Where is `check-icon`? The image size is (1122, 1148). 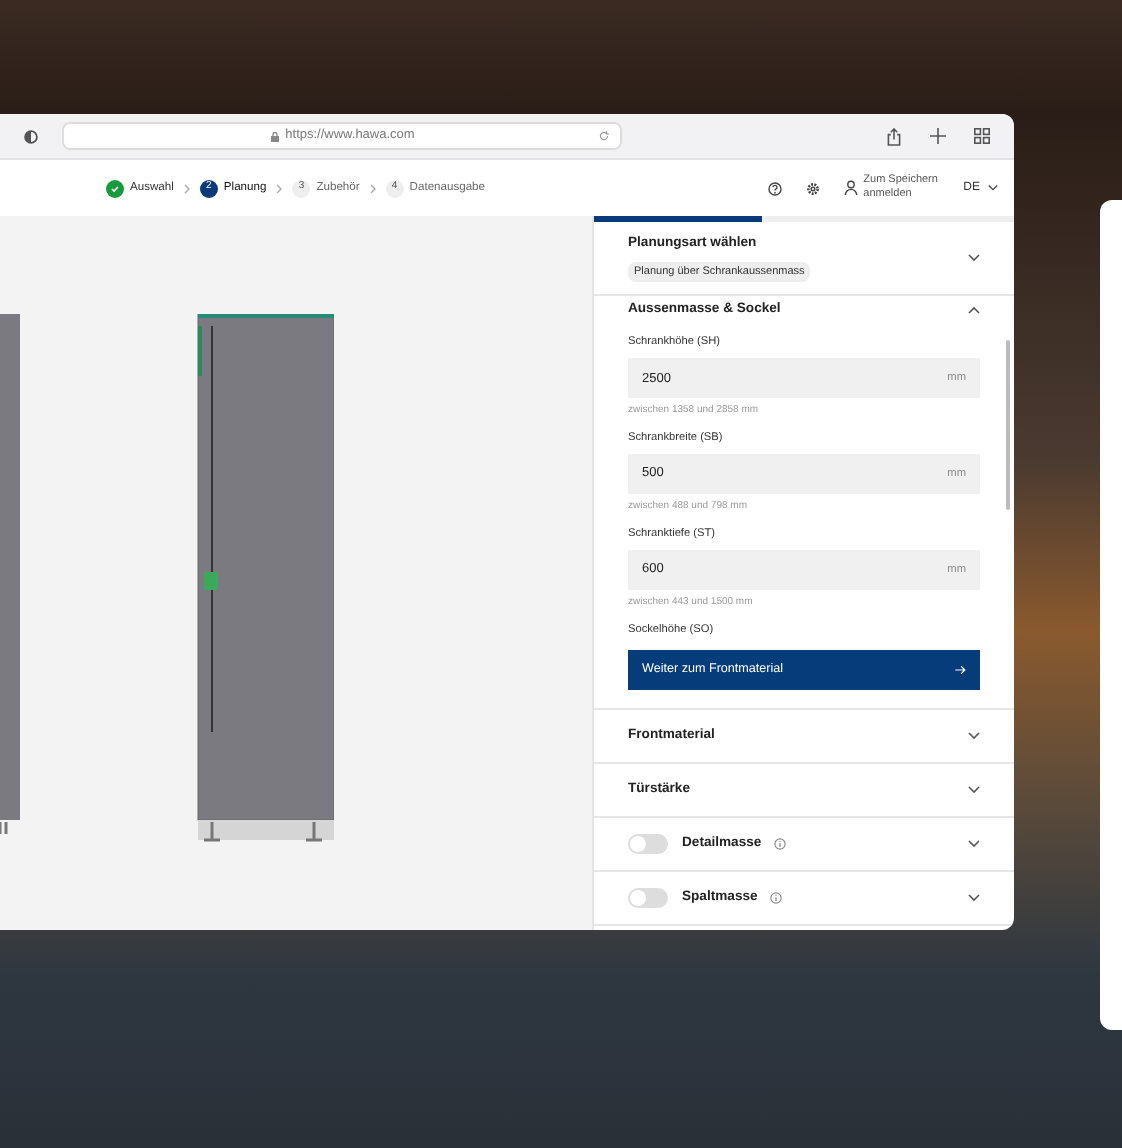
check-icon is located at coordinates (115, 188).